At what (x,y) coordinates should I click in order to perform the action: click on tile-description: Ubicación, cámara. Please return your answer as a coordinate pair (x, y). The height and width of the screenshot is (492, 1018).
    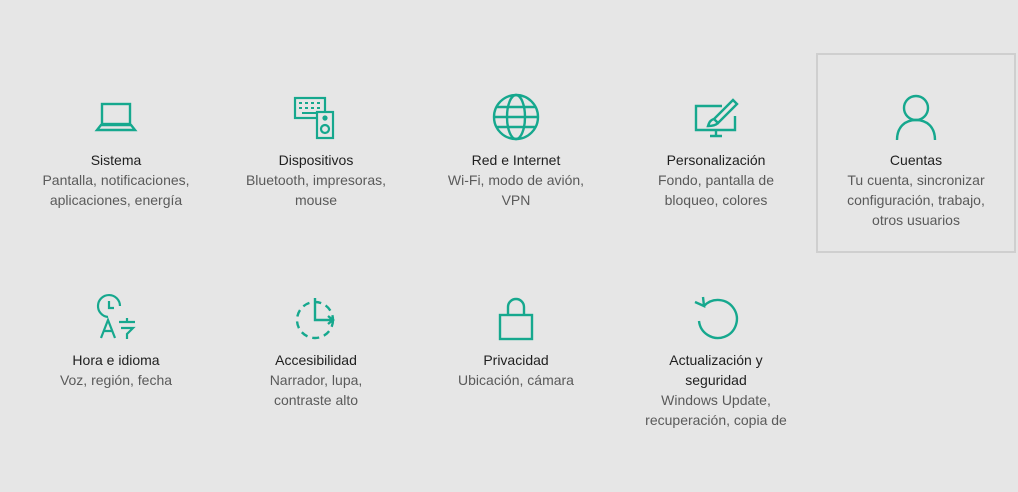
    Looking at the image, I should click on (516, 380).